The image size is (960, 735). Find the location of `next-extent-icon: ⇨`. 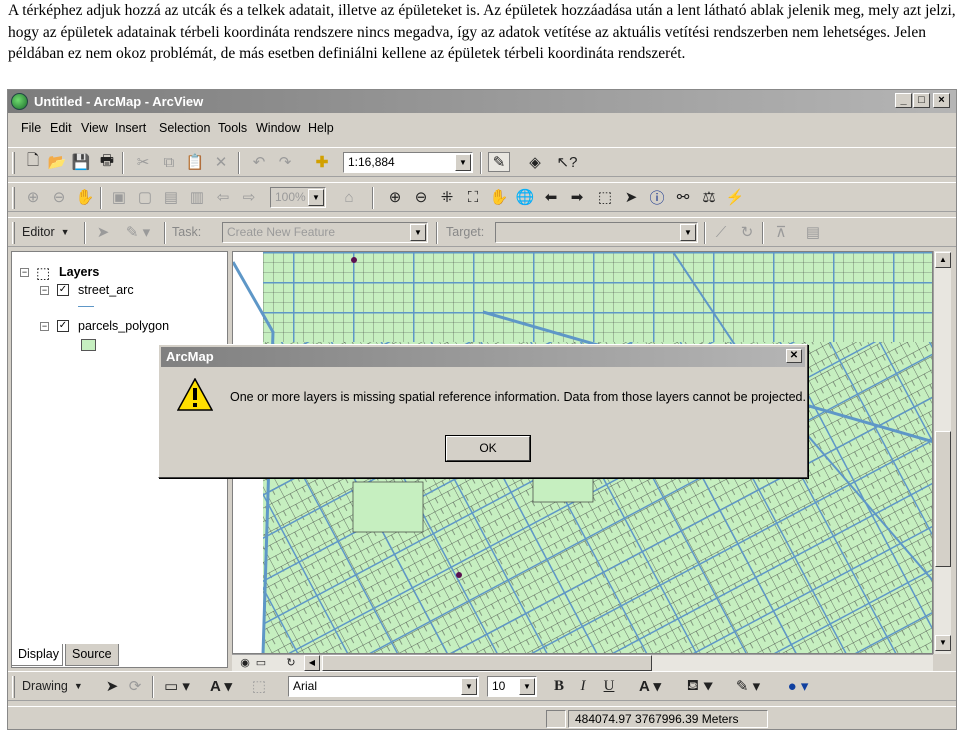

next-extent-icon: ⇨ is located at coordinates (249, 197).